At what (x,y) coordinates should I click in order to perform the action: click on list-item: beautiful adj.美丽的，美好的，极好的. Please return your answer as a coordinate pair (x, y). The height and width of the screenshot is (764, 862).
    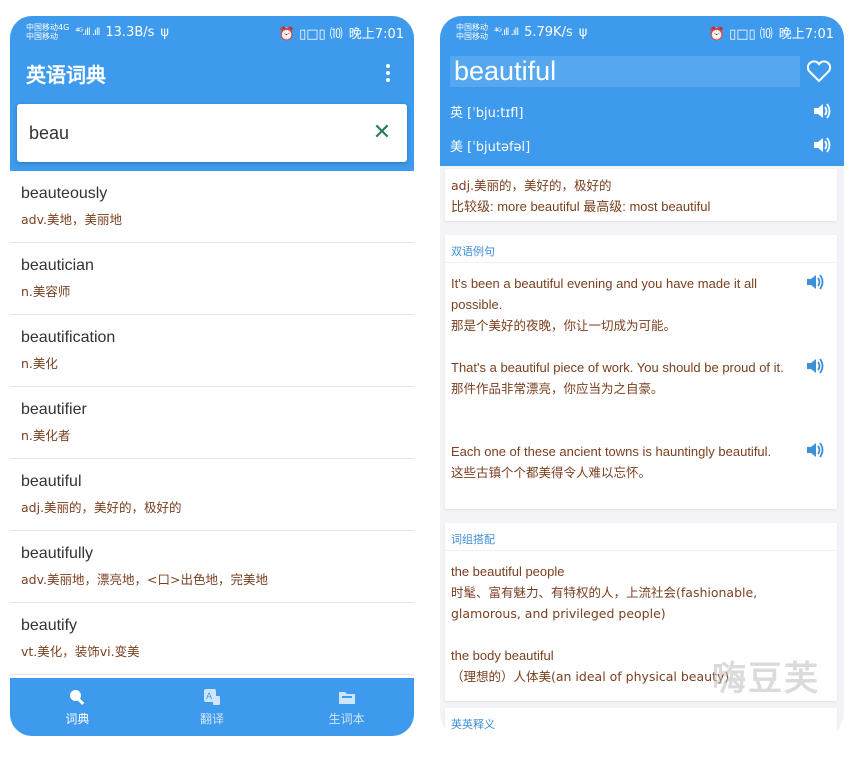
    Looking at the image, I should click on (212, 495).